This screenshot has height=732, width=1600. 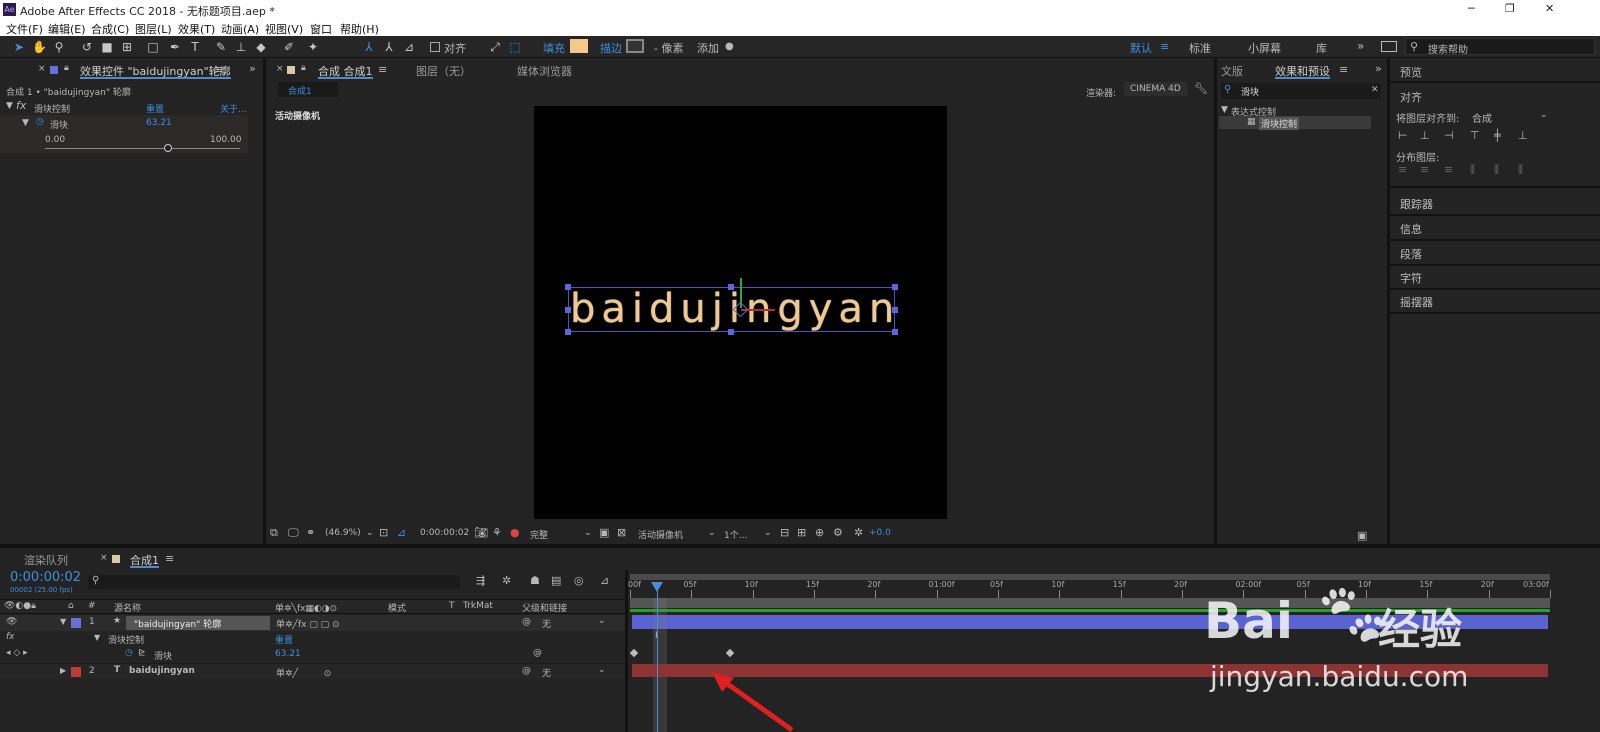 I want to click on preview-panel-header: 预览, so click(x=1411, y=72).